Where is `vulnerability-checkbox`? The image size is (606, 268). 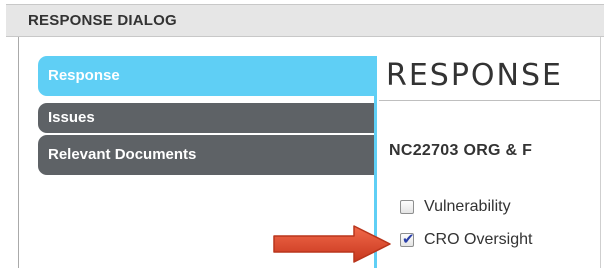
vulnerability-checkbox is located at coordinates (407, 207).